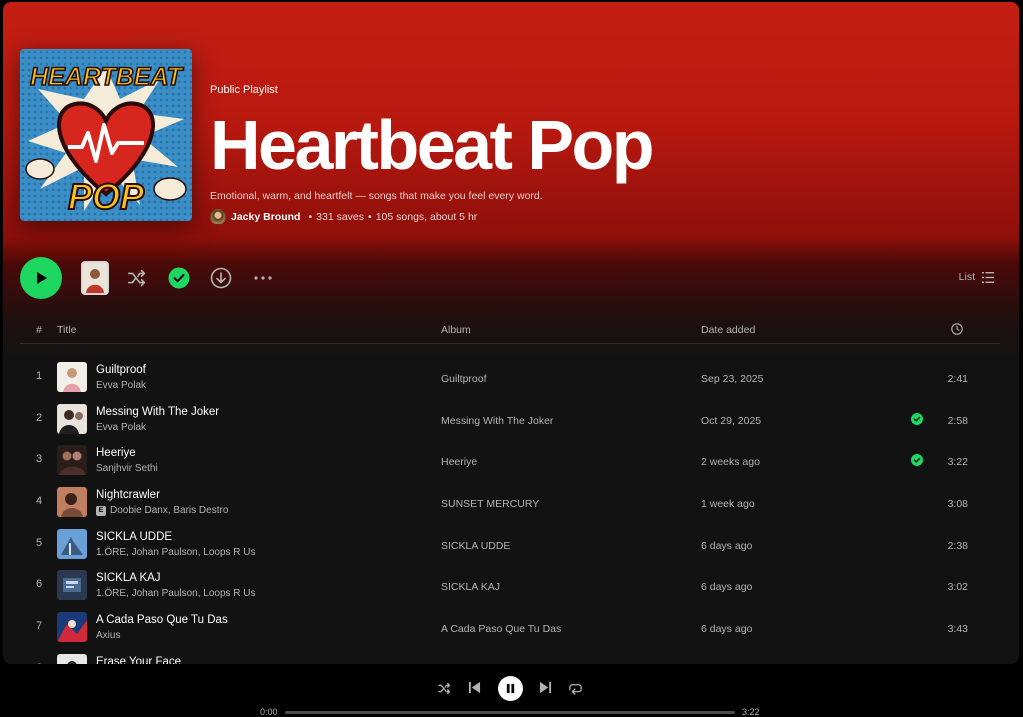 The width and height of the screenshot is (1023, 717). What do you see at coordinates (957, 629) in the screenshot?
I see `track-duration: 3:43` at bounding box center [957, 629].